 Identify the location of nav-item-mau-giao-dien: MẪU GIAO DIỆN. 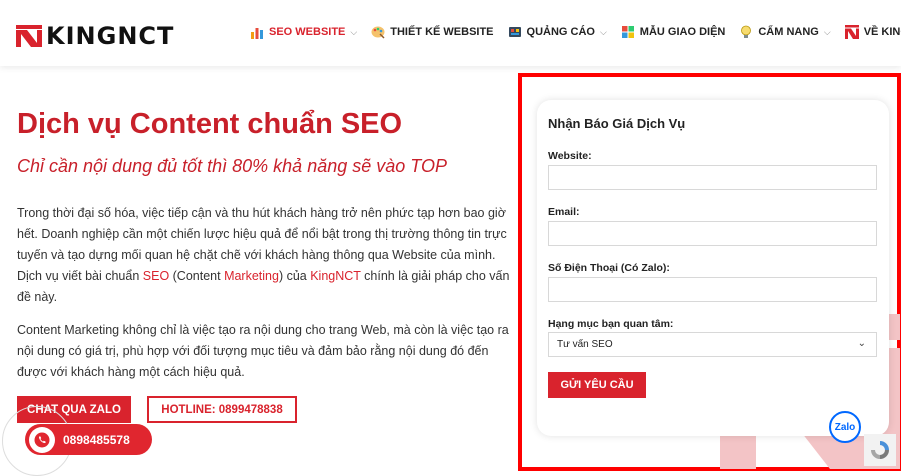
(673, 32).